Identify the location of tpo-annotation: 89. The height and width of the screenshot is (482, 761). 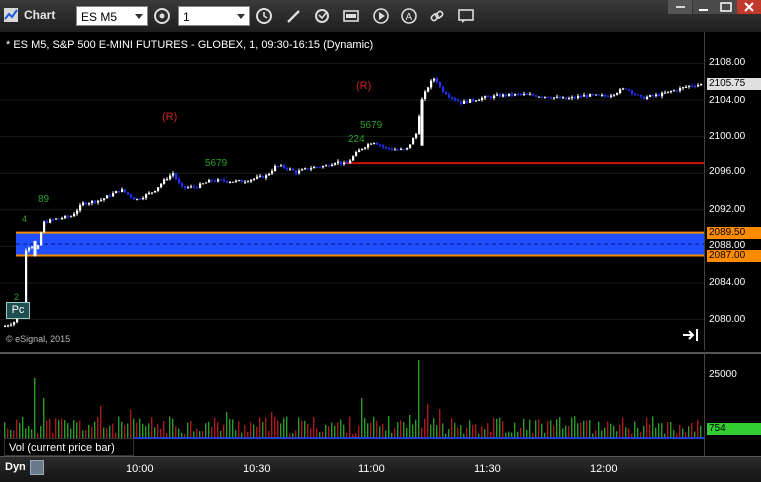
(44, 199).